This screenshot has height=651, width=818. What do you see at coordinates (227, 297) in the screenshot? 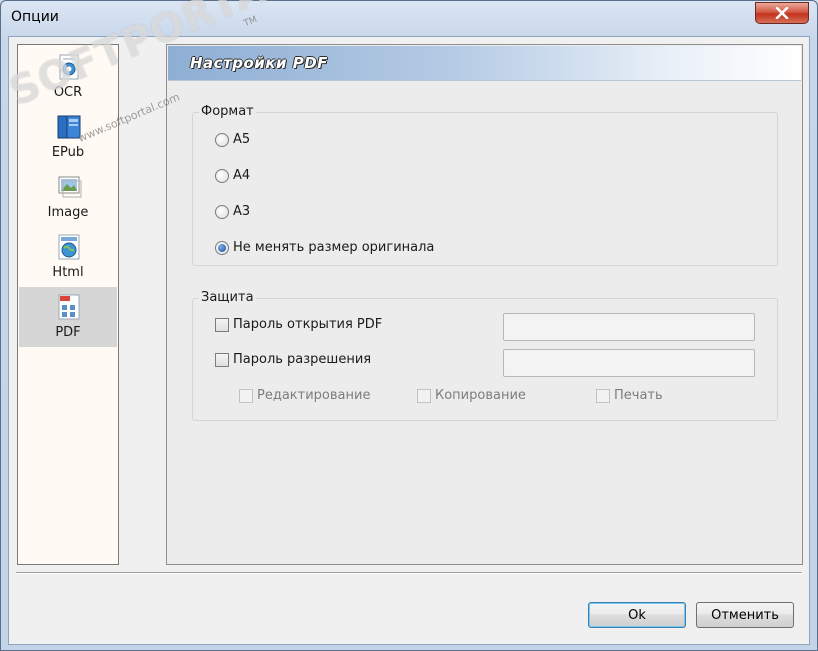
I see `protection-legend: Защита` at bounding box center [227, 297].